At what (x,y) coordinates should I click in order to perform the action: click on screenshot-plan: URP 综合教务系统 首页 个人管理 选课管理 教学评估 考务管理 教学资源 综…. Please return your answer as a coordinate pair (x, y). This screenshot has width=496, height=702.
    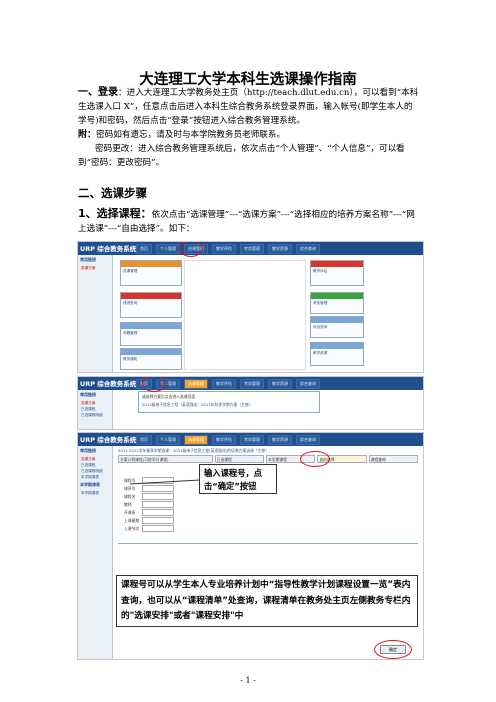
    Looking at the image, I should click on (250, 403).